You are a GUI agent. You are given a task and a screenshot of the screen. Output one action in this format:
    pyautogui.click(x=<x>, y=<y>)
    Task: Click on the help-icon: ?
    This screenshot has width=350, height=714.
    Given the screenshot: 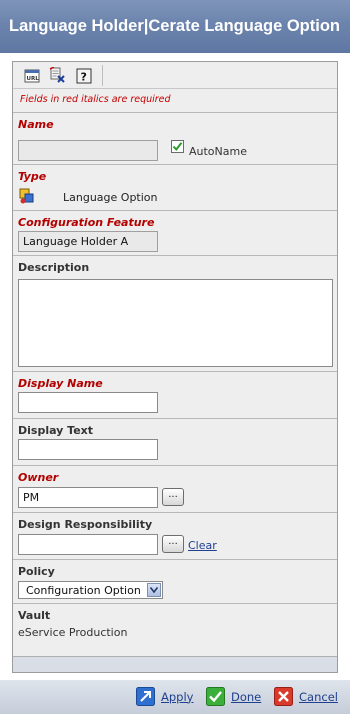 What is the action you would take?
    pyautogui.click(x=83, y=75)
    